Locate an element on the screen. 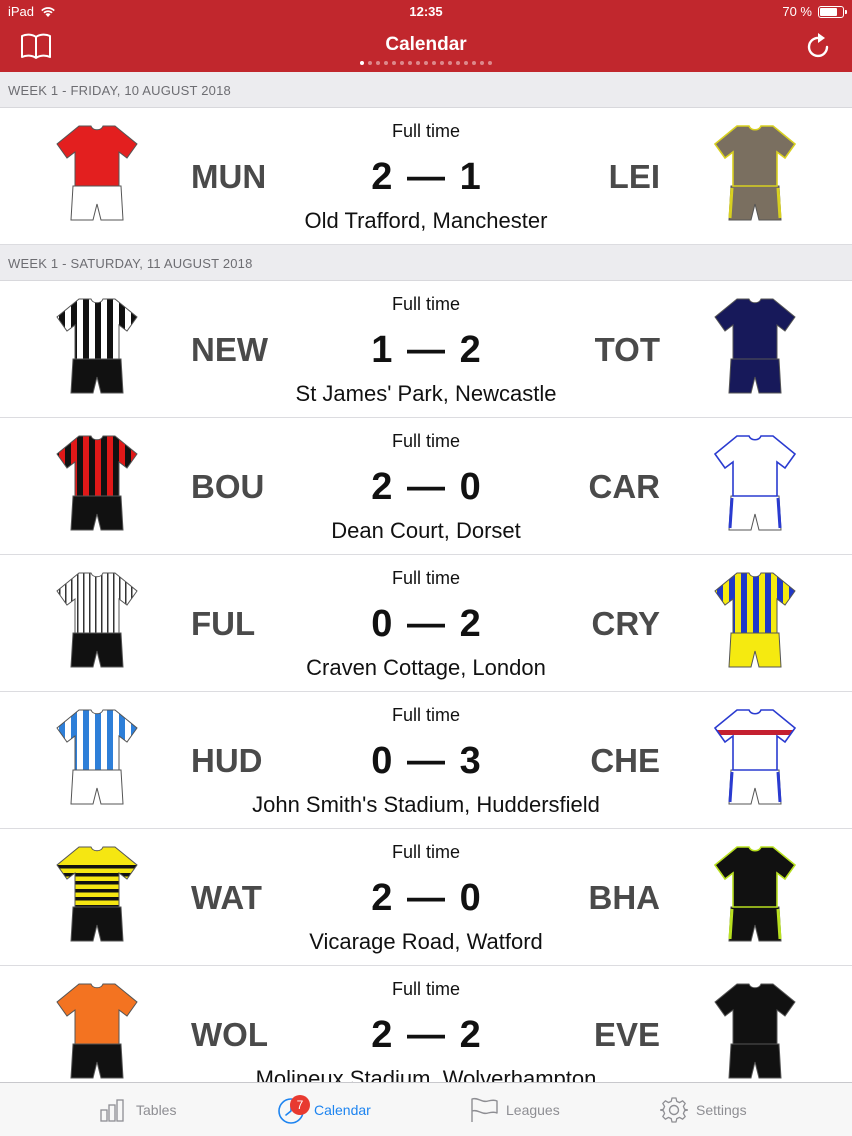  score: 0 — 3 is located at coordinates (426, 761).